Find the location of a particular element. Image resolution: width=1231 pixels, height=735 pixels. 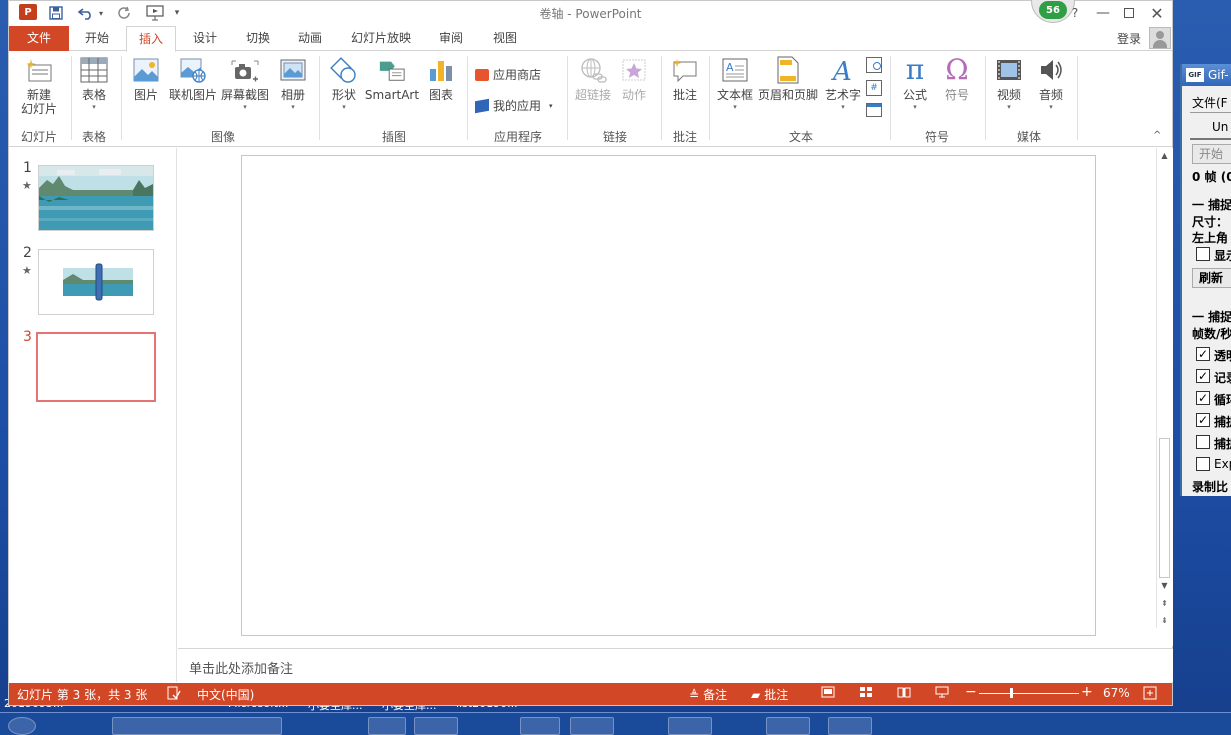

my-apps-button: 我的应用 ▾ is located at coordinates (514, 105).